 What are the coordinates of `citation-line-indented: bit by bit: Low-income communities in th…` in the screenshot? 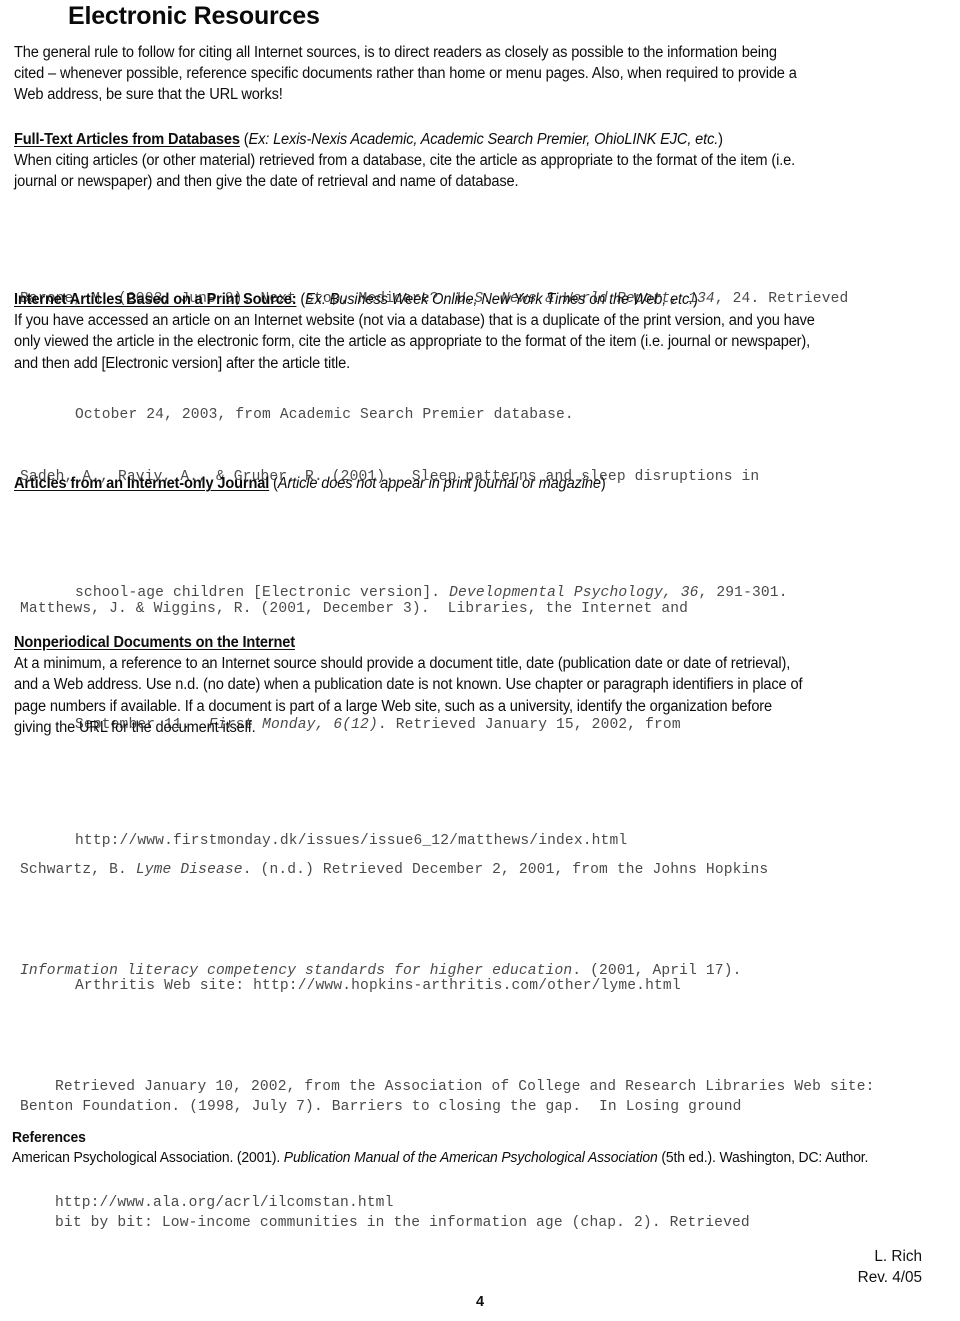 It's located at (402, 1222).